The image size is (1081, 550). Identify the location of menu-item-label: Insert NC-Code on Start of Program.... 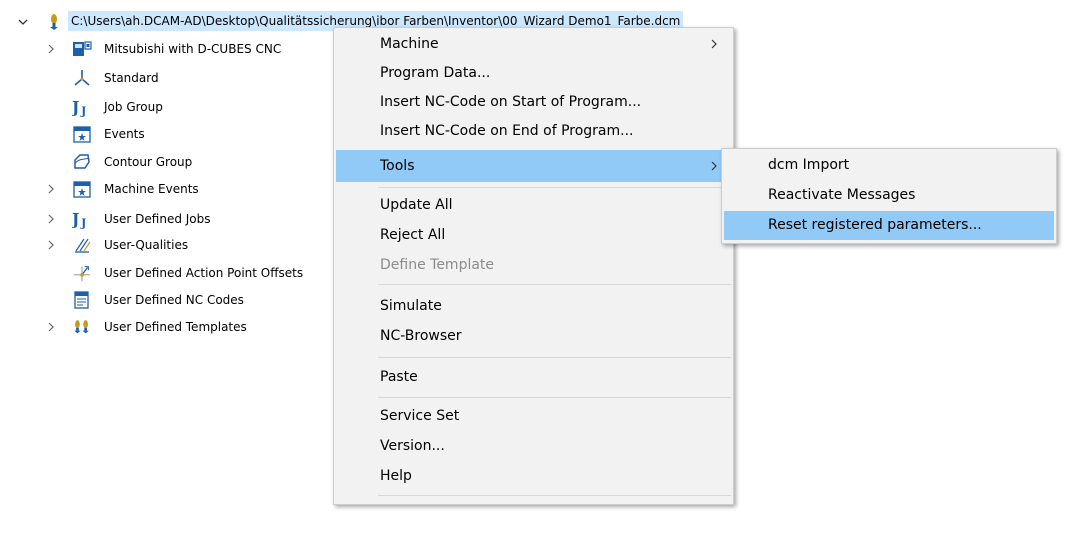
(511, 102).